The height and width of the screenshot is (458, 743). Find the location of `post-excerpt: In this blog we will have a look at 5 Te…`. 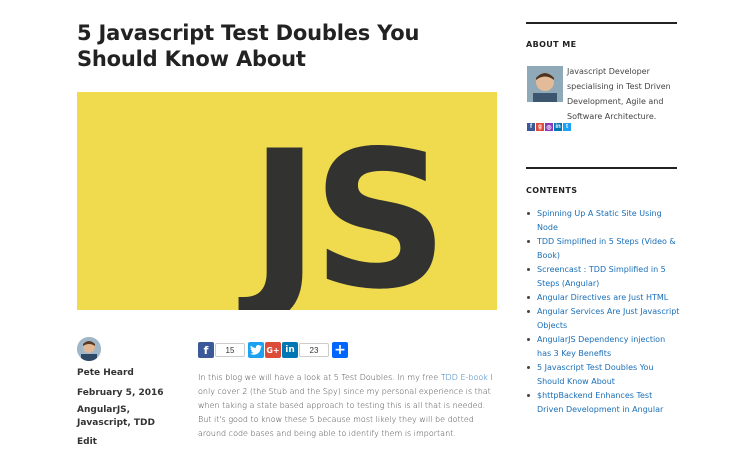

post-excerpt: In this blog we will have a look at 5 Te… is located at coordinates (348, 406).